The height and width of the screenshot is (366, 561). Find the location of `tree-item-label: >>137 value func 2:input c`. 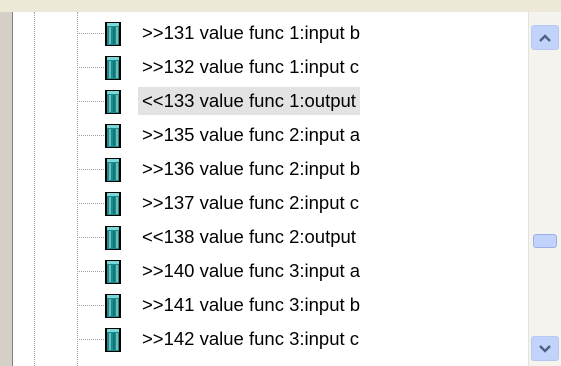

tree-item-label: >>137 value func 2:input c is located at coordinates (250, 203).